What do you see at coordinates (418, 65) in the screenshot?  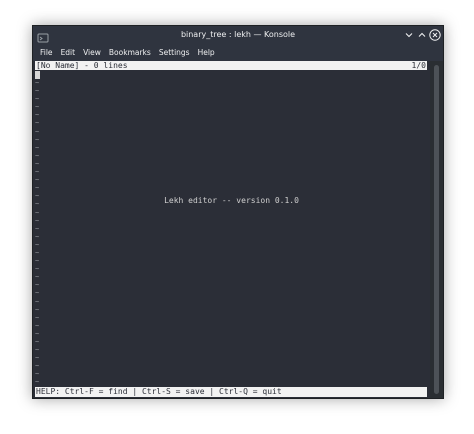 I see `cursor-position: 1/0` at bounding box center [418, 65].